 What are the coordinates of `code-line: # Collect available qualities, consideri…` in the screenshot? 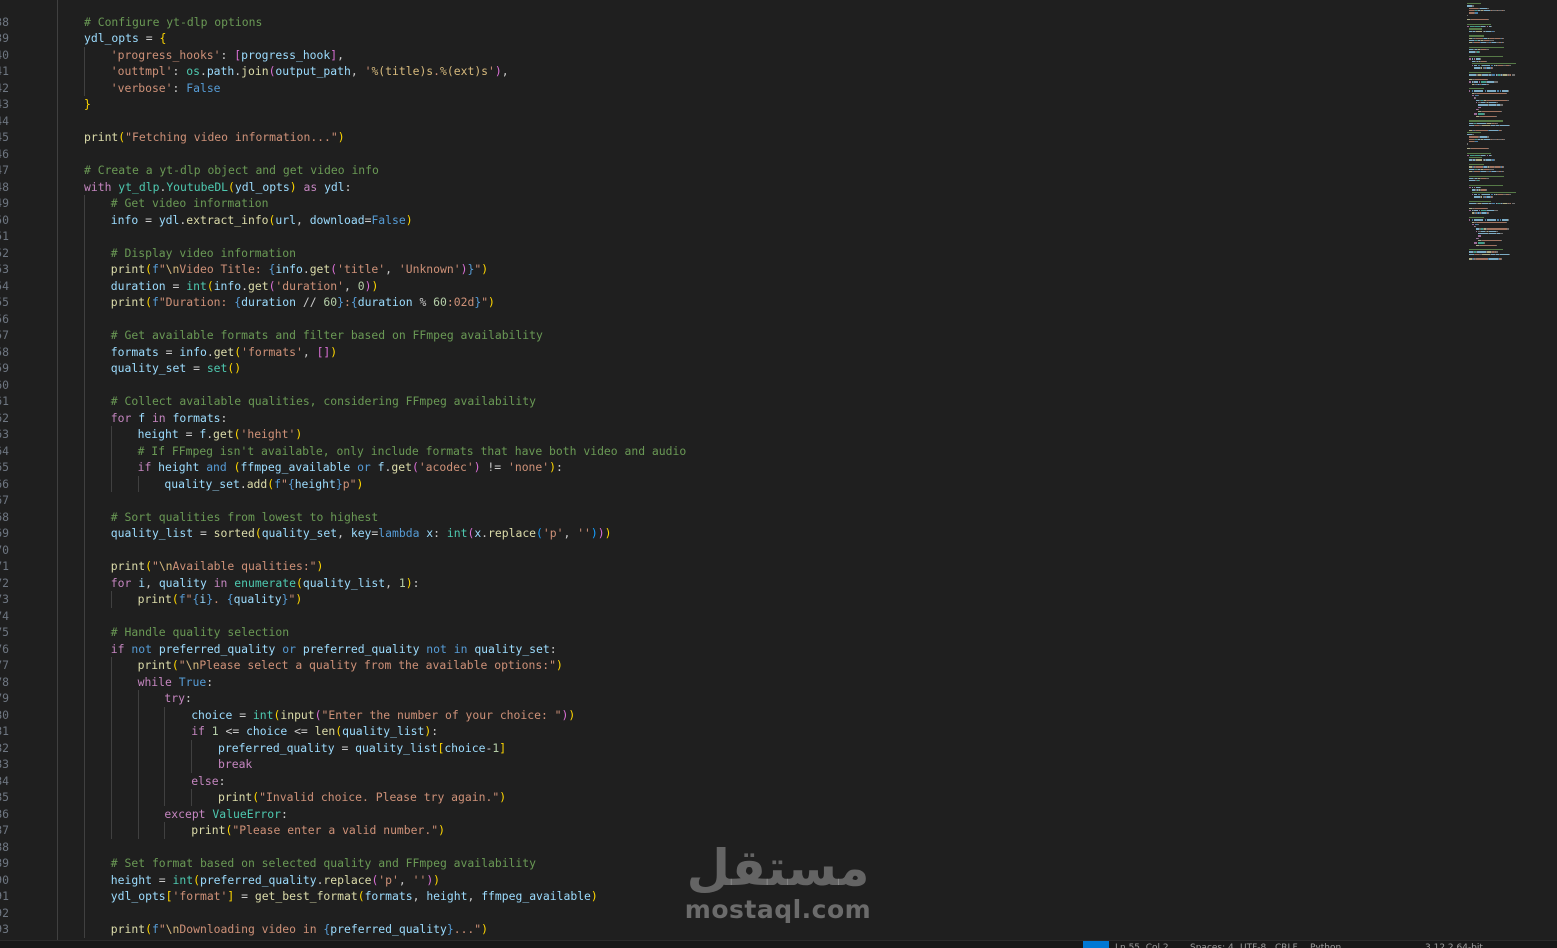 It's located at (323, 401).